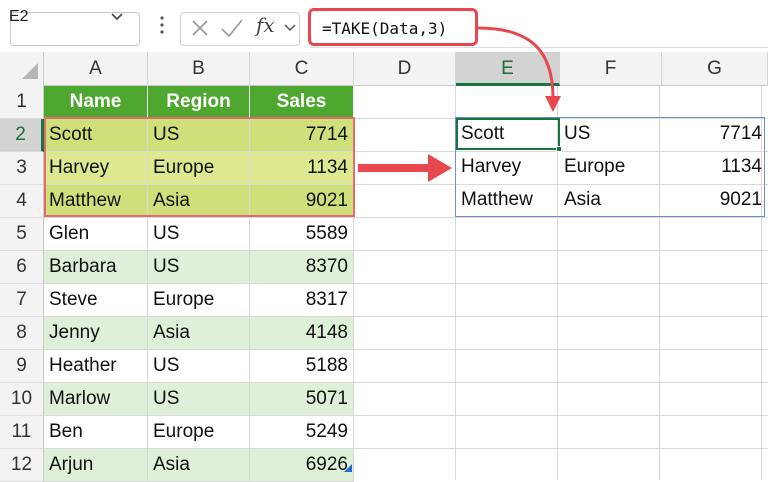  What do you see at coordinates (96, 267) in the screenshot?
I see `table-cell: Barbara` at bounding box center [96, 267].